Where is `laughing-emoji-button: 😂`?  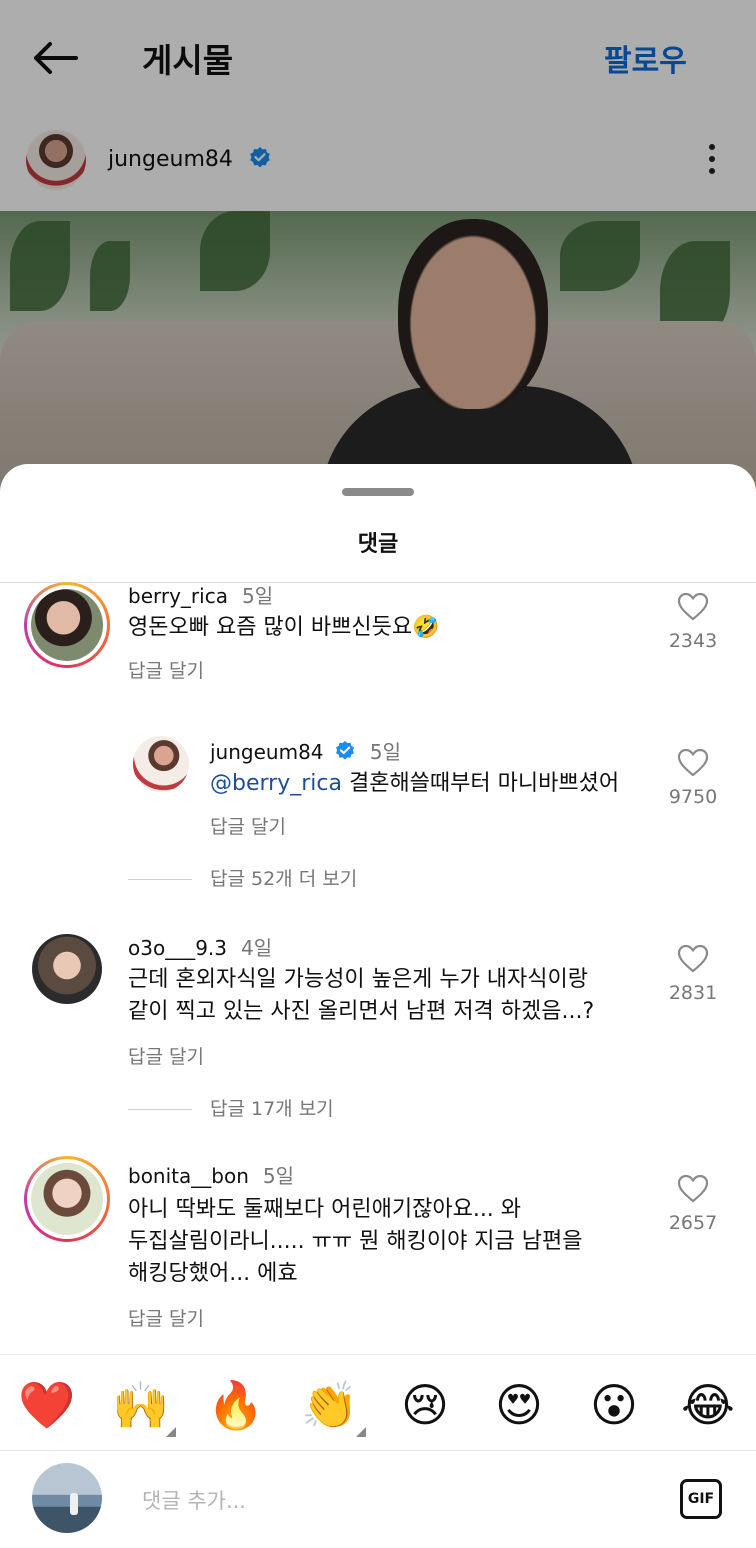
laughing-emoji-button: 😂 is located at coordinates (708, 1405).